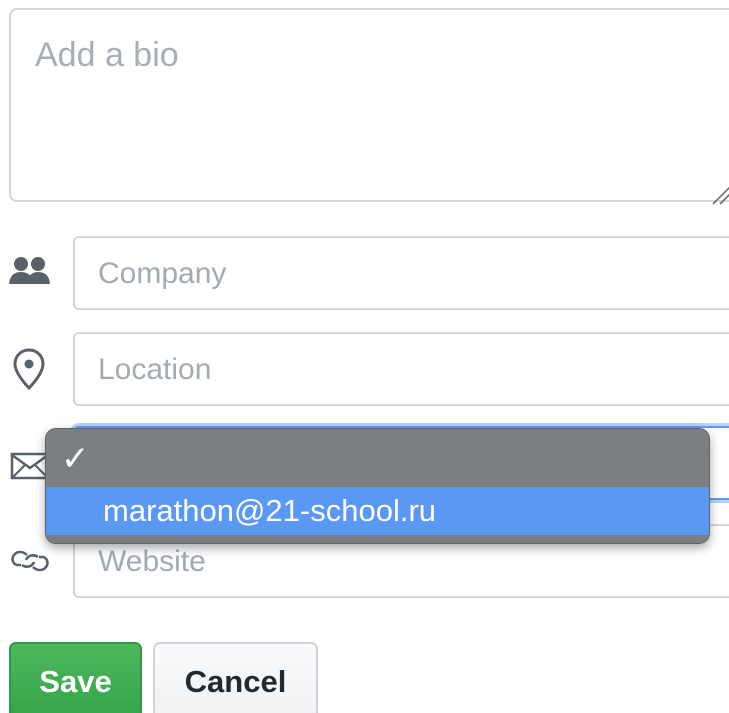 This screenshot has height=713, width=729. I want to click on location-placeholder: Location, so click(155, 369).